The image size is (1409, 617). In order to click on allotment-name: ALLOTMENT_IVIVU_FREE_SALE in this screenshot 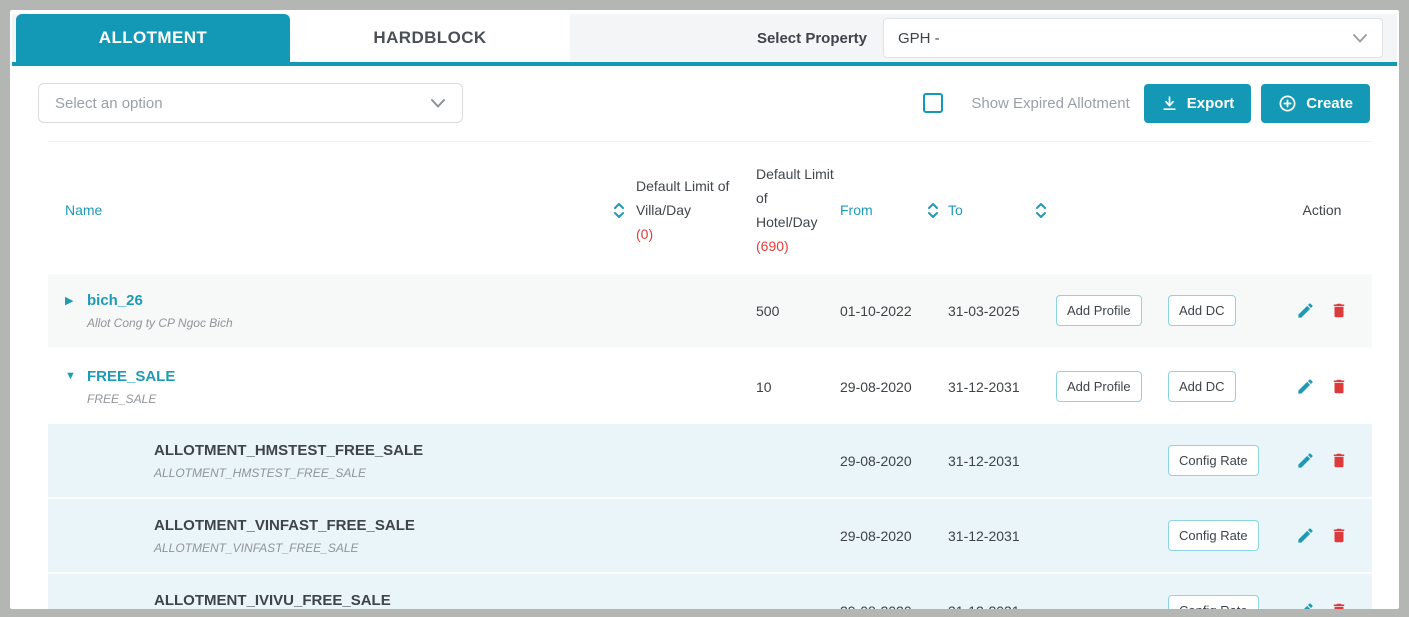, I will do `click(272, 600)`.